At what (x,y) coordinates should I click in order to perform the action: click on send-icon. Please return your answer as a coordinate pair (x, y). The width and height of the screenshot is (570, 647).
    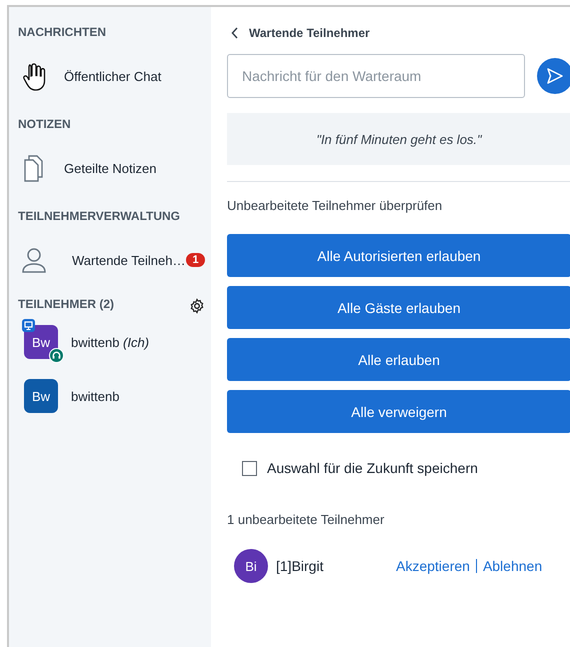
    Looking at the image, I should click on (555, 76).